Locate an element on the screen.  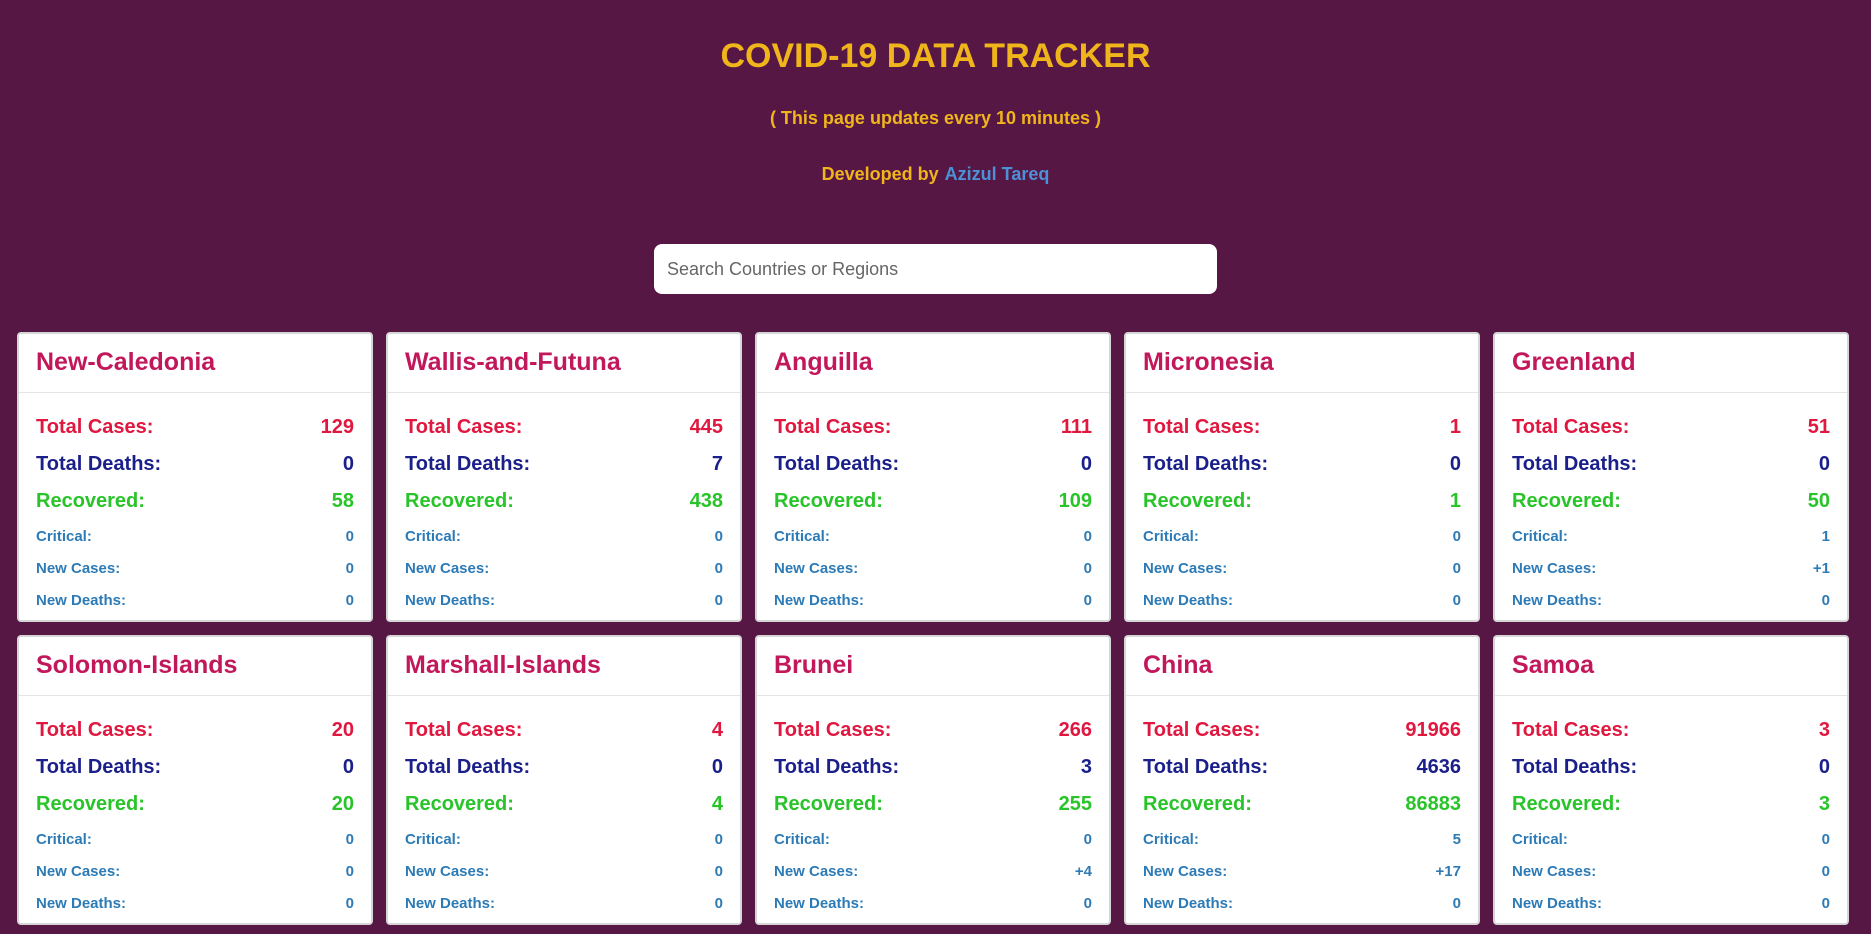
recovered-row: Recovered: 58 is located at coordinates (195, 501).